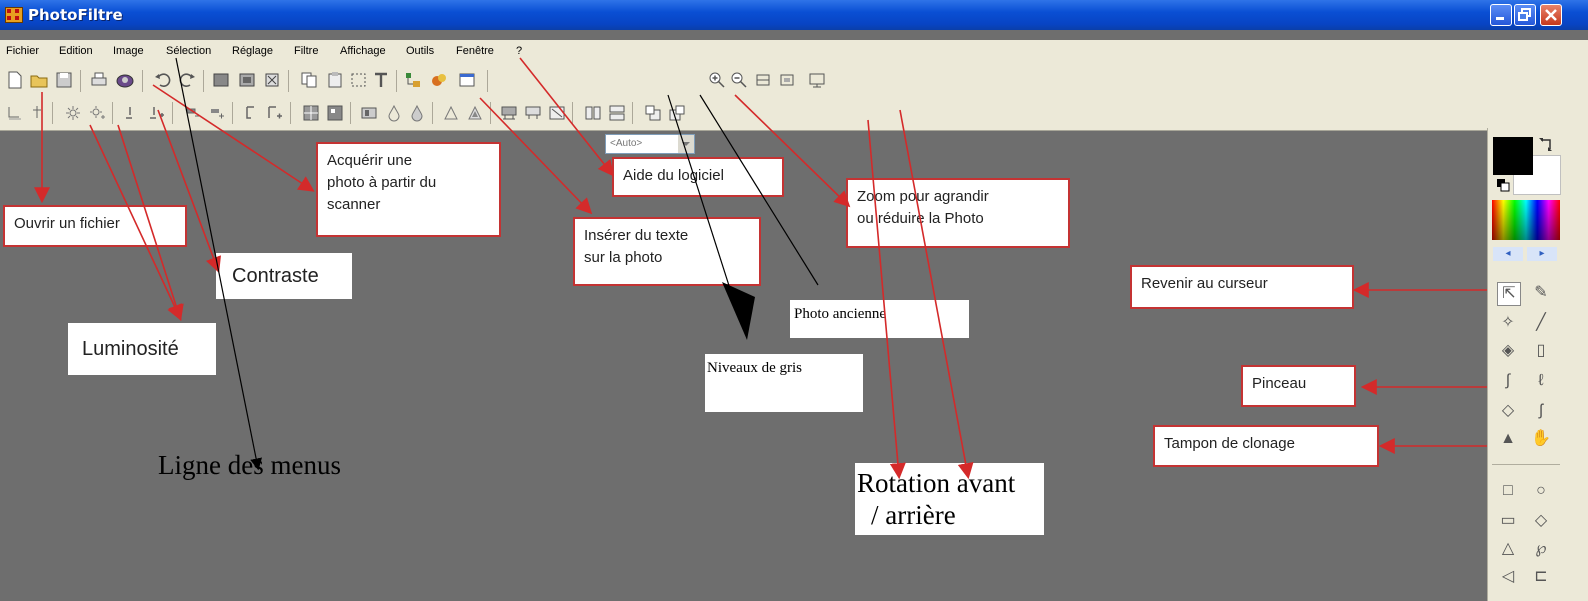 The height and width of the screenshot is (601, 1588). Describe the element at coordinates (1526, 220) in the screenshot. I see `color-palette` at that location.